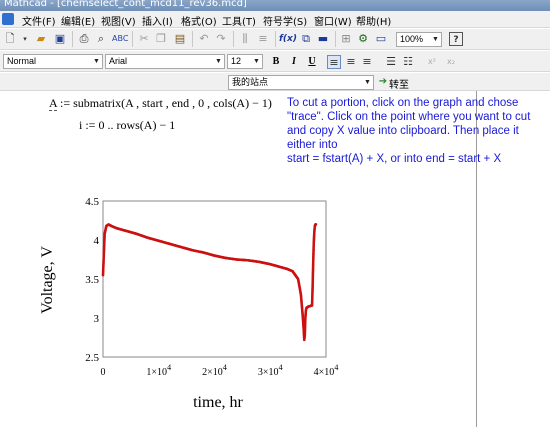 This screenshot has width=550, height=427. Describe the element at coordinates (476, 259) in the screenshot. I see `page-boundary` at that location.